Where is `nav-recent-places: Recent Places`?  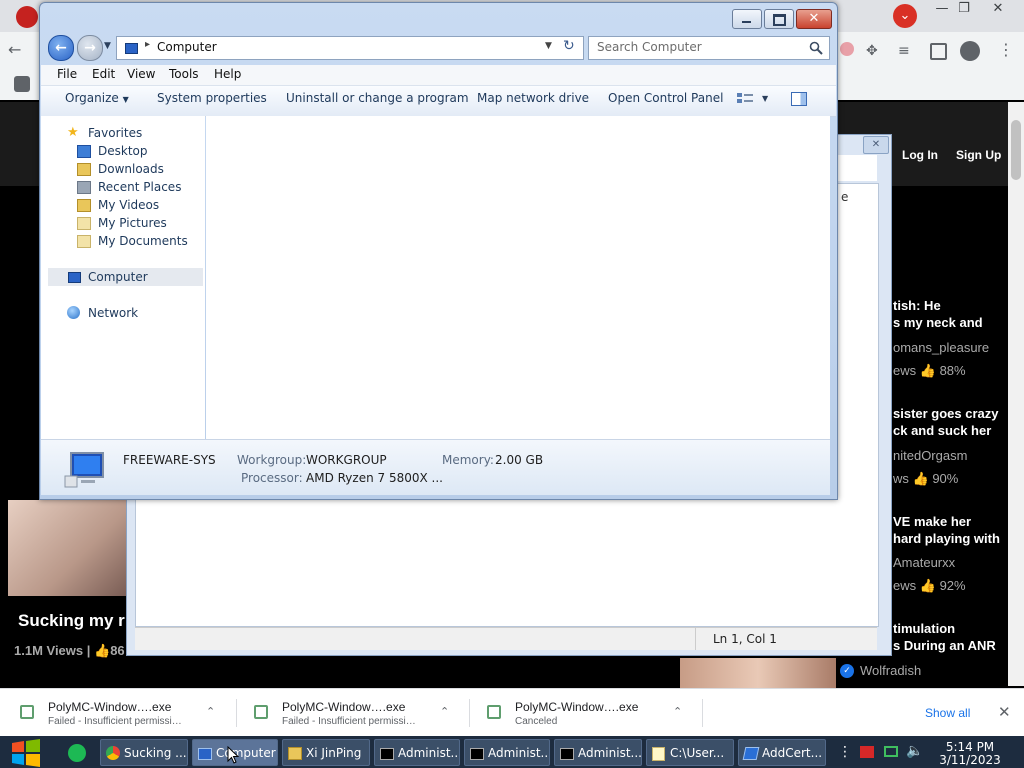 nav-recent-places: Recent Places is located at coordinates (139, 187).